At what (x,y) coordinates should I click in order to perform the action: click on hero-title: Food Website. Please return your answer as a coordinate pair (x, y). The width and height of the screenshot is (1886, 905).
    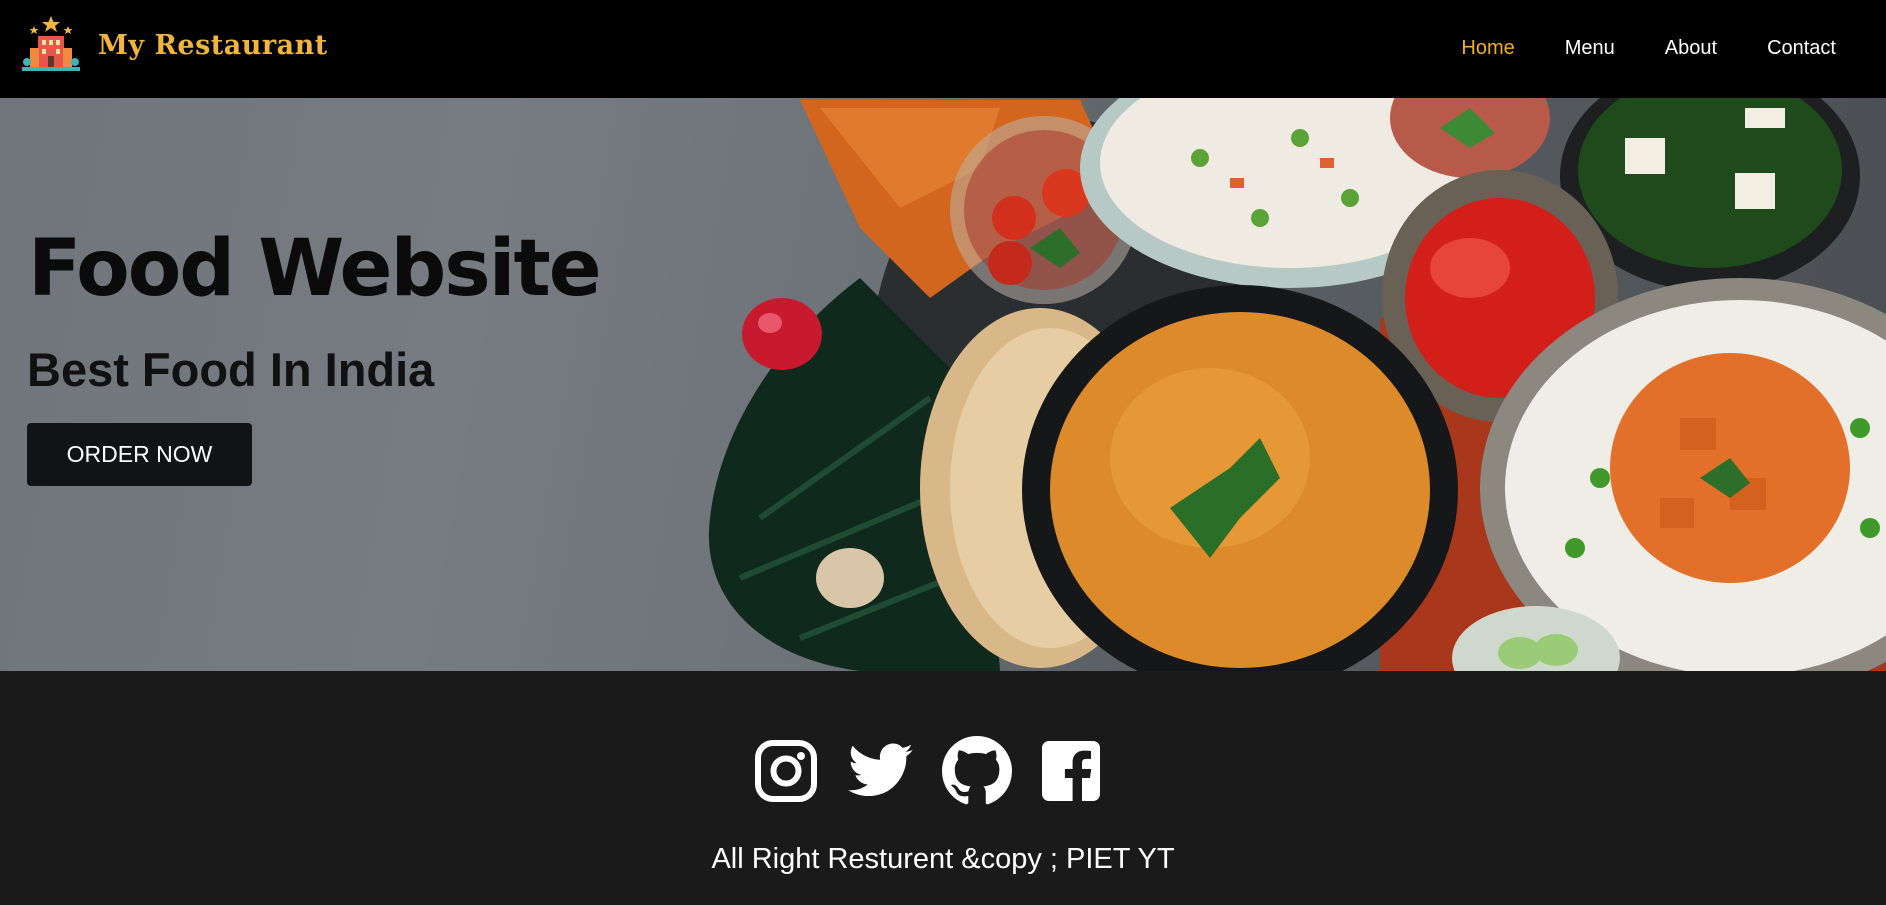
    Looking at the image, I should click on (315, 269).